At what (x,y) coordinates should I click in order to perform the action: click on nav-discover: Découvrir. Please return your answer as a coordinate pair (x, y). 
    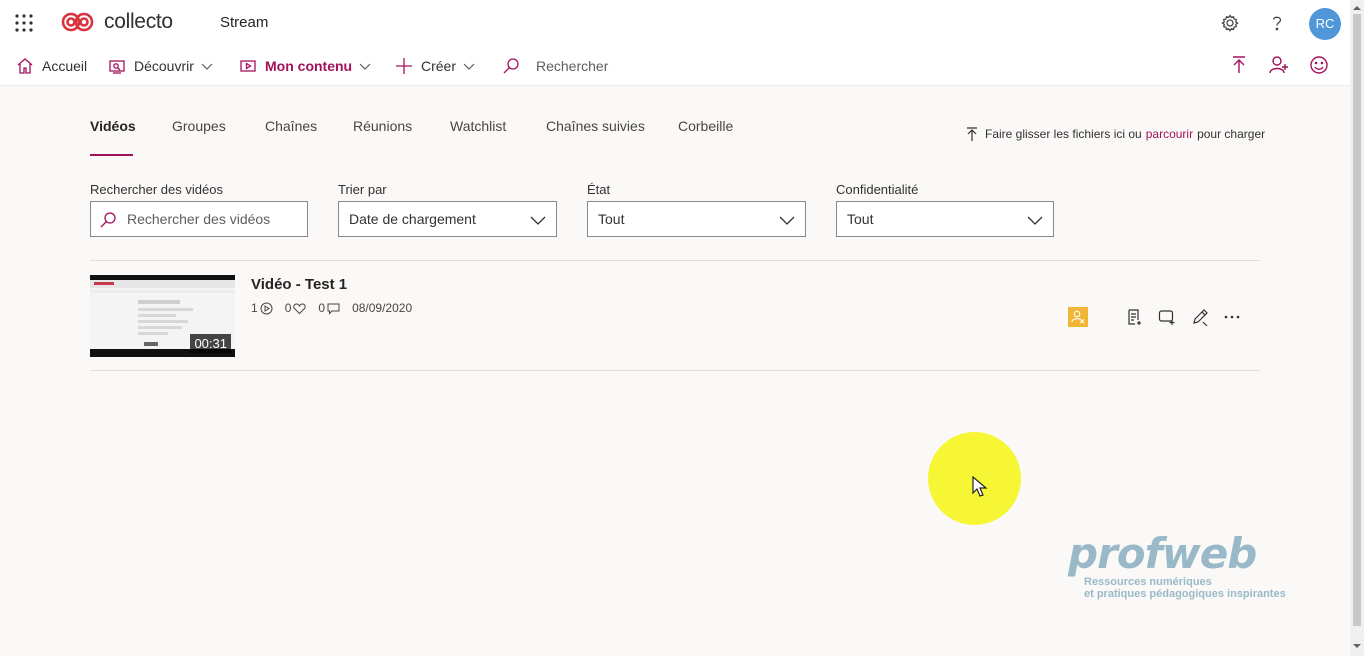
    Looking at the image, I should click on (160, 65).